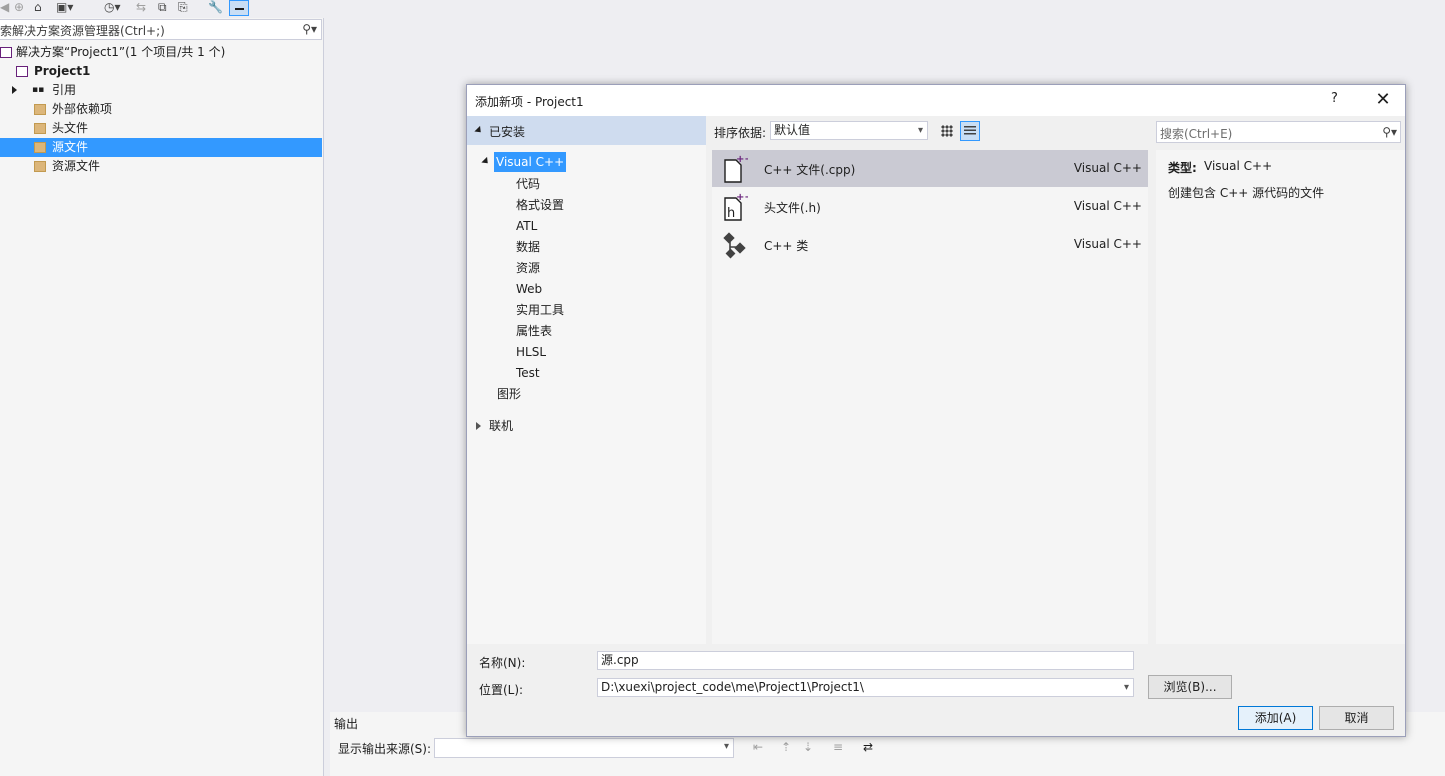  Describe the element at coordinates (82, 31) in the screenshot. I see `explorer-search-placeholder: 索解决方案资源管理器(Ctrl+;)` at that location.